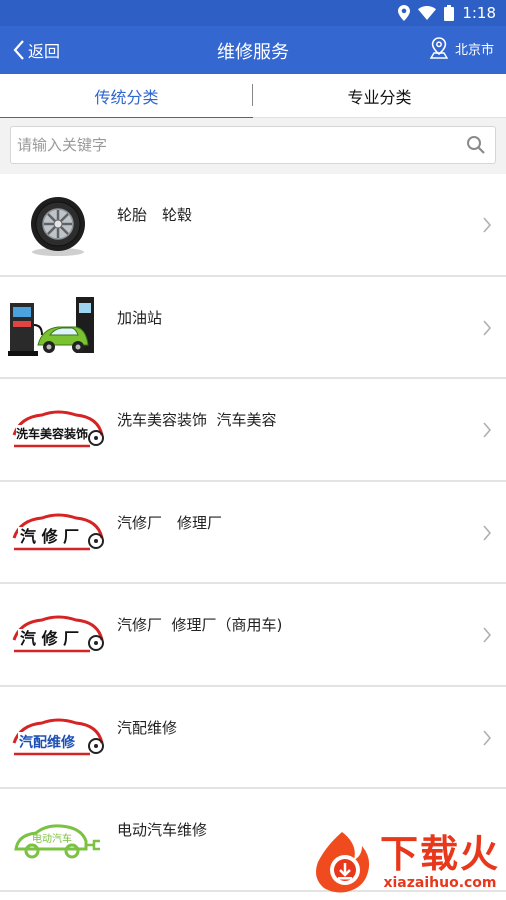 The width and height of the screenshot is (506, 900). What do you see at coordinates (240, 145) in the screenshot?
I see `search-input` at bounding box center [240, 145].